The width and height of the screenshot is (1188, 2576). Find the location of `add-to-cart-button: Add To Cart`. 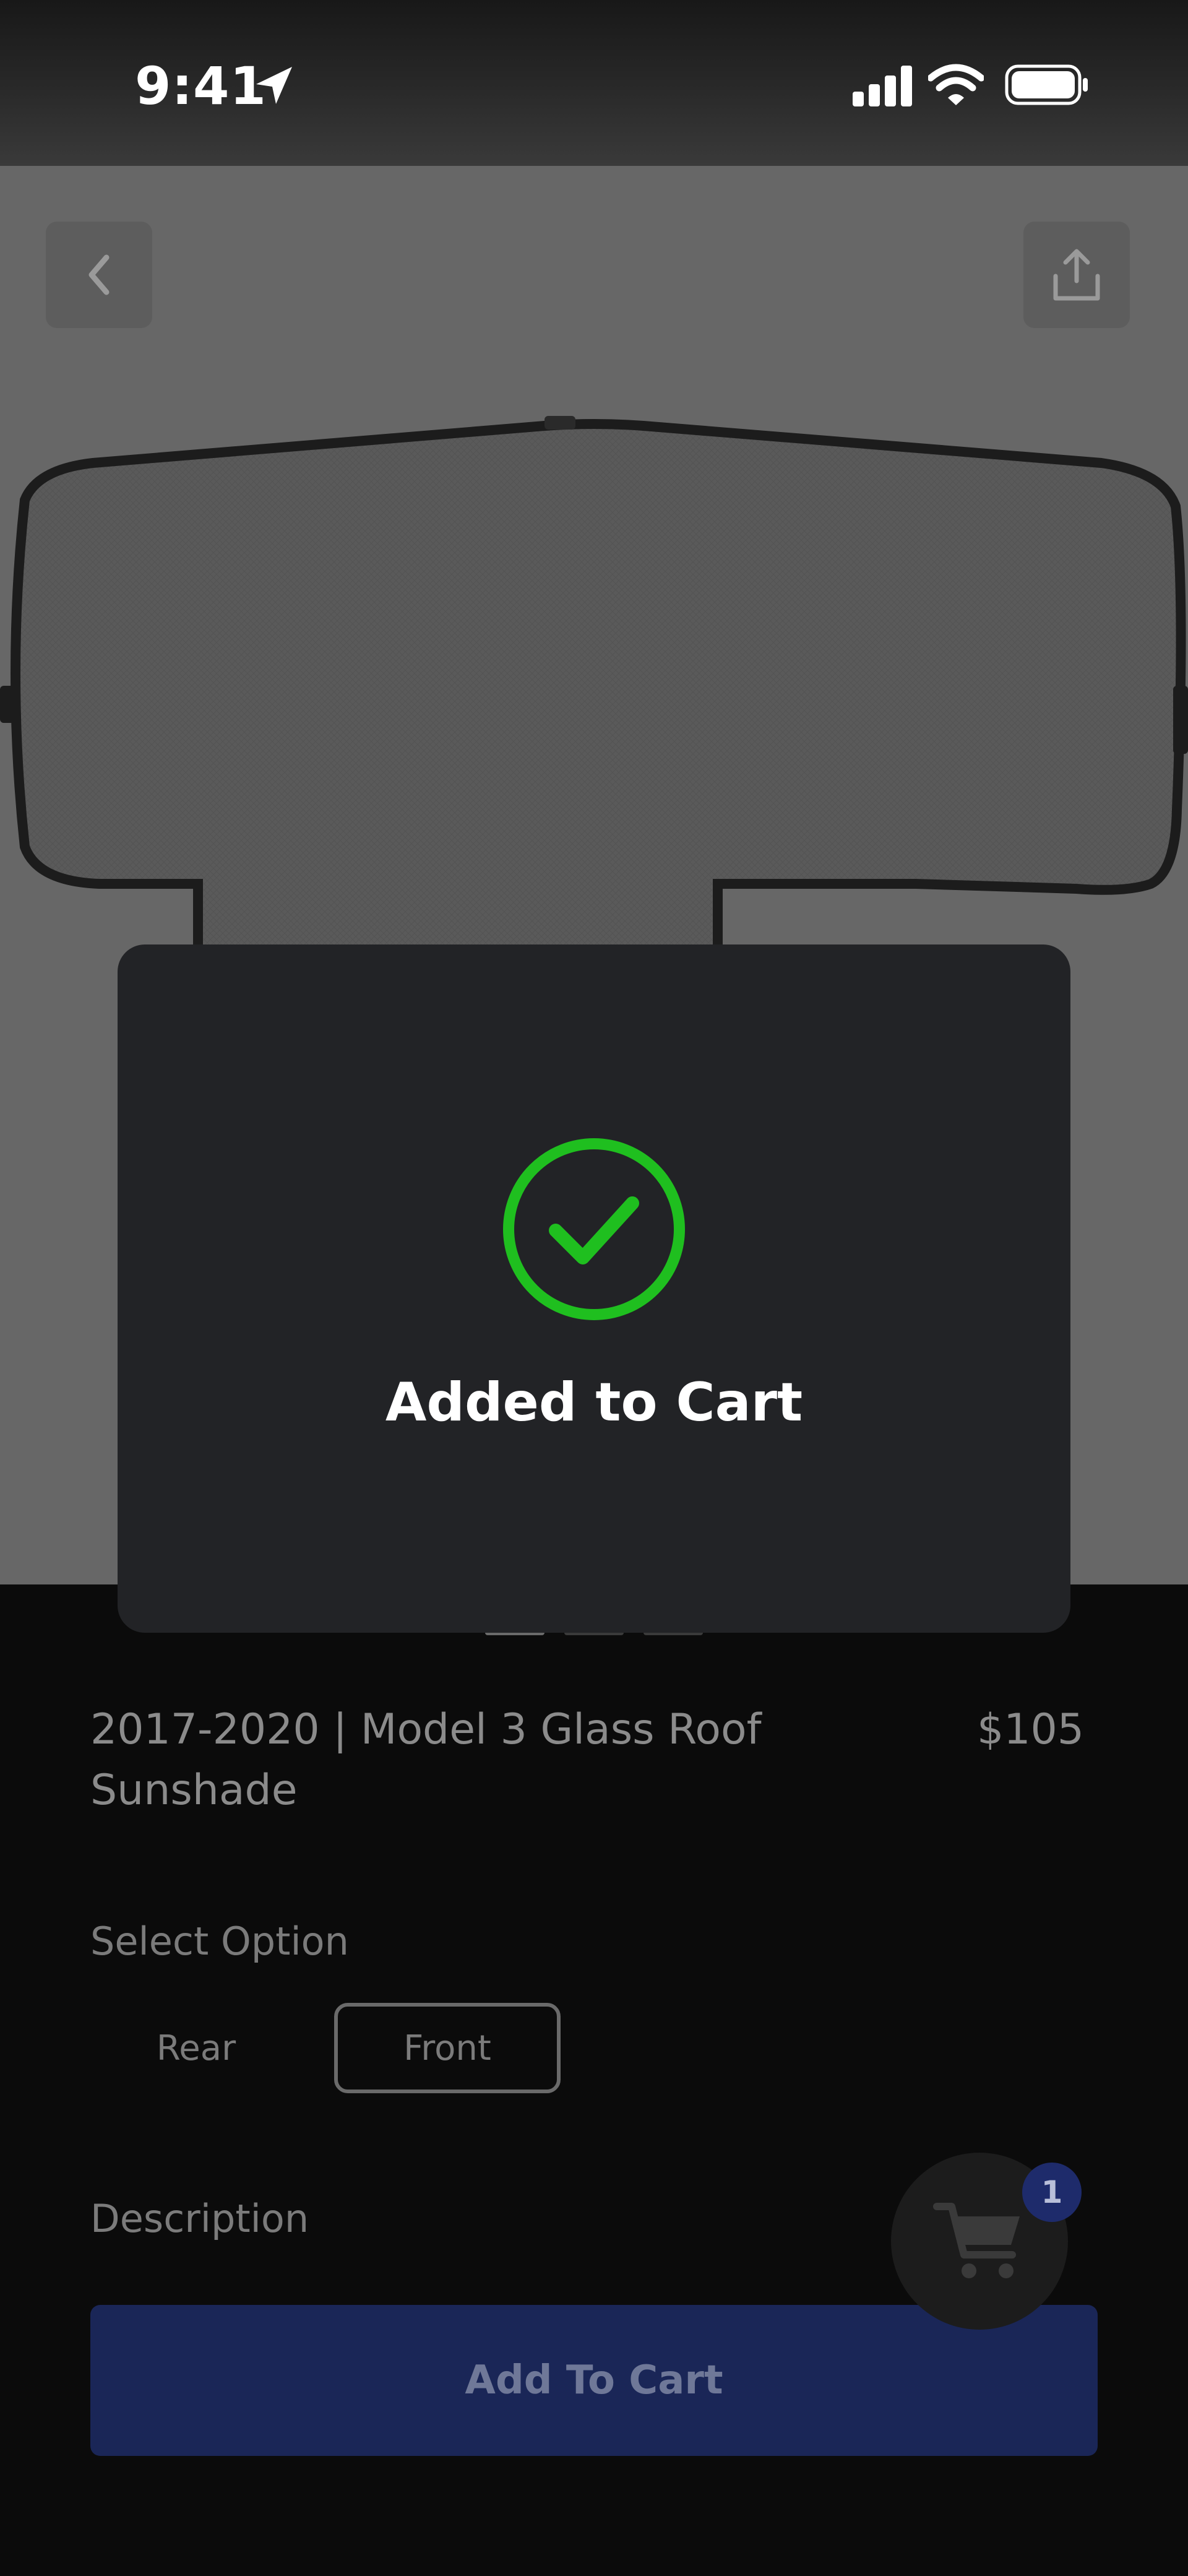

add-to-cart-button: Add To Cart is located at coordinates (594, 2380).